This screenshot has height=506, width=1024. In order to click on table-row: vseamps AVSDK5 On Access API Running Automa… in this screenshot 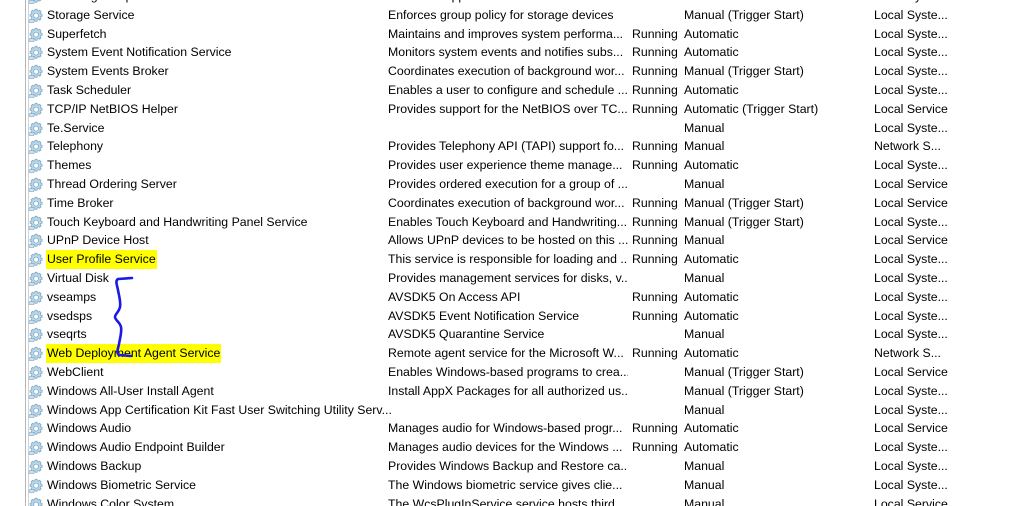, I will do `click(512, 297)`.